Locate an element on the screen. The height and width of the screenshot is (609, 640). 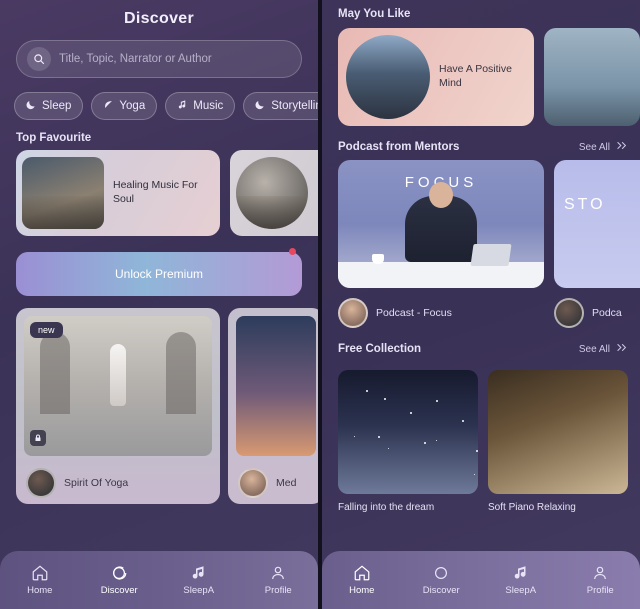
collection-footer: Spirit Of Yoga is located at coordinates (118, 477).